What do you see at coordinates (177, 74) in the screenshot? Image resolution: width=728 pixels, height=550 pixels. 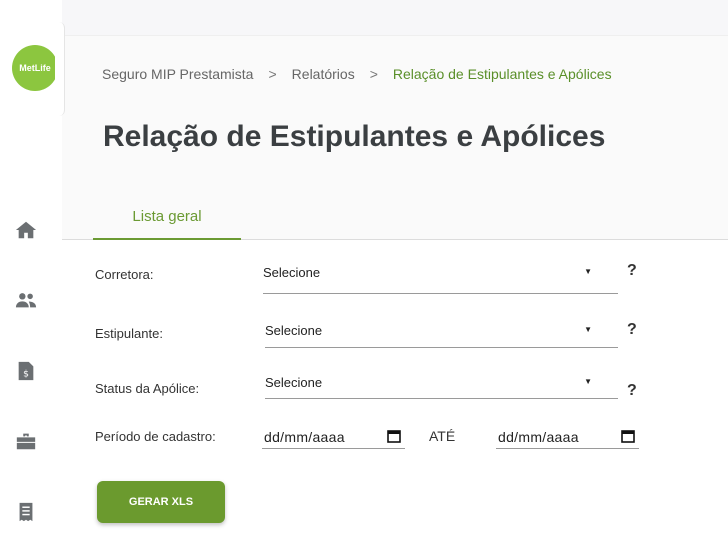 I see `breadcrumb-item-seguro: Seguro MIP Prestamista` at bounding box center [177, 74].